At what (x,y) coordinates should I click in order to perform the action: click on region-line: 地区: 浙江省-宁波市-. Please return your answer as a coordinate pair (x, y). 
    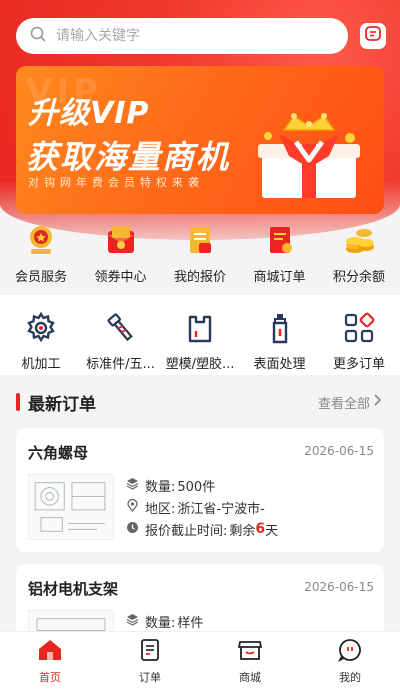
    Looking at the image, I should click on (202, 507).